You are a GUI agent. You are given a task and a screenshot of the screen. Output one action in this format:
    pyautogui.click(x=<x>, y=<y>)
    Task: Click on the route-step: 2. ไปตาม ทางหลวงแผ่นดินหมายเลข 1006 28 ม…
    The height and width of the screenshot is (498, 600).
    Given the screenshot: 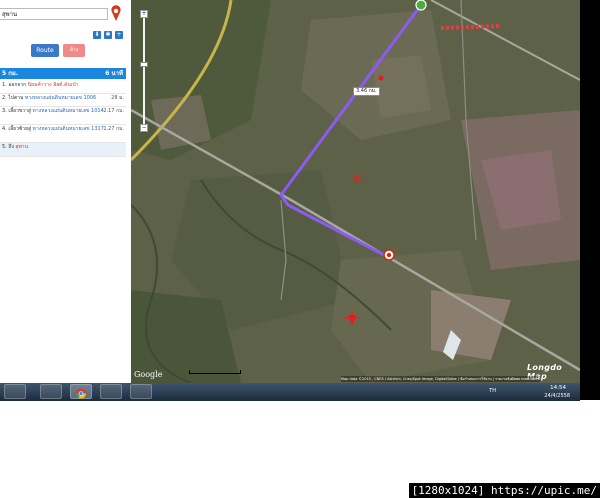 What is the action you would take?
    pyautogui.click(x=63, y=100)
    